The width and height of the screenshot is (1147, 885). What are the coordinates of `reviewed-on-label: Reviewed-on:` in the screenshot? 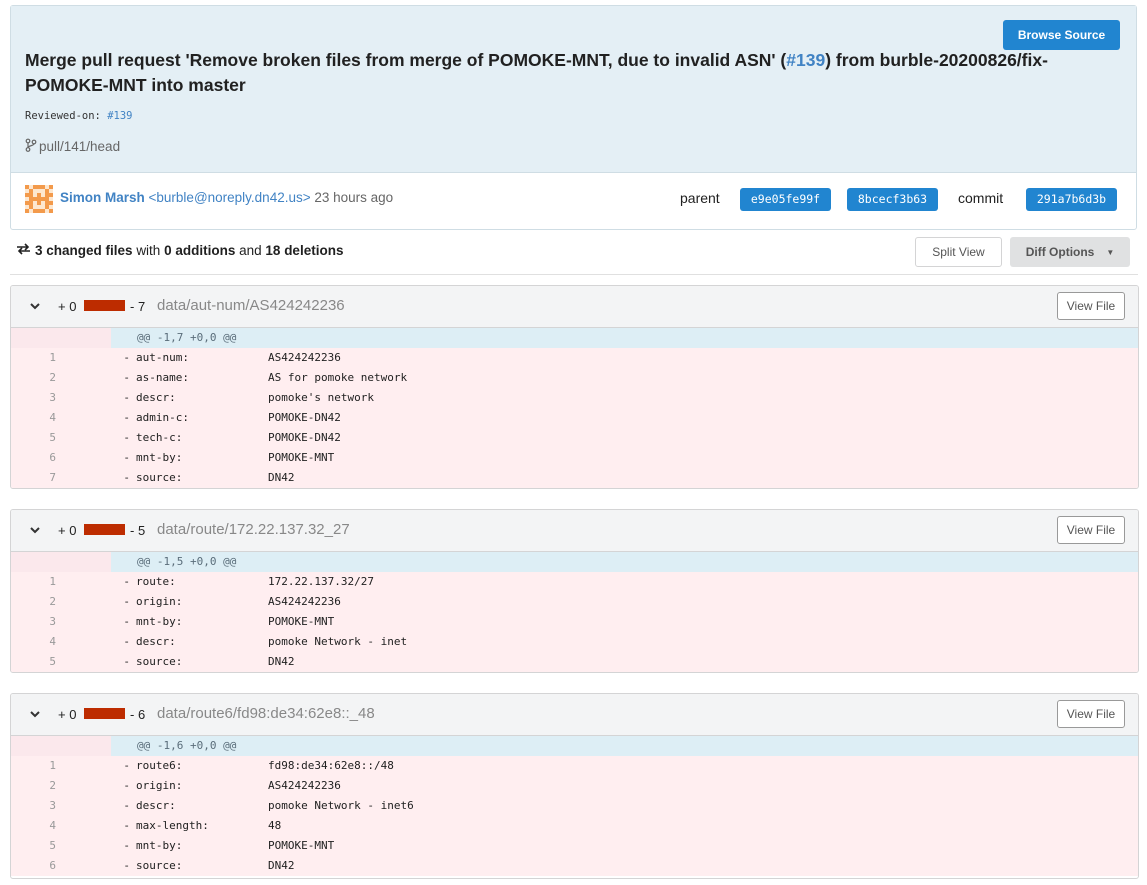 It's located at (63, 116).